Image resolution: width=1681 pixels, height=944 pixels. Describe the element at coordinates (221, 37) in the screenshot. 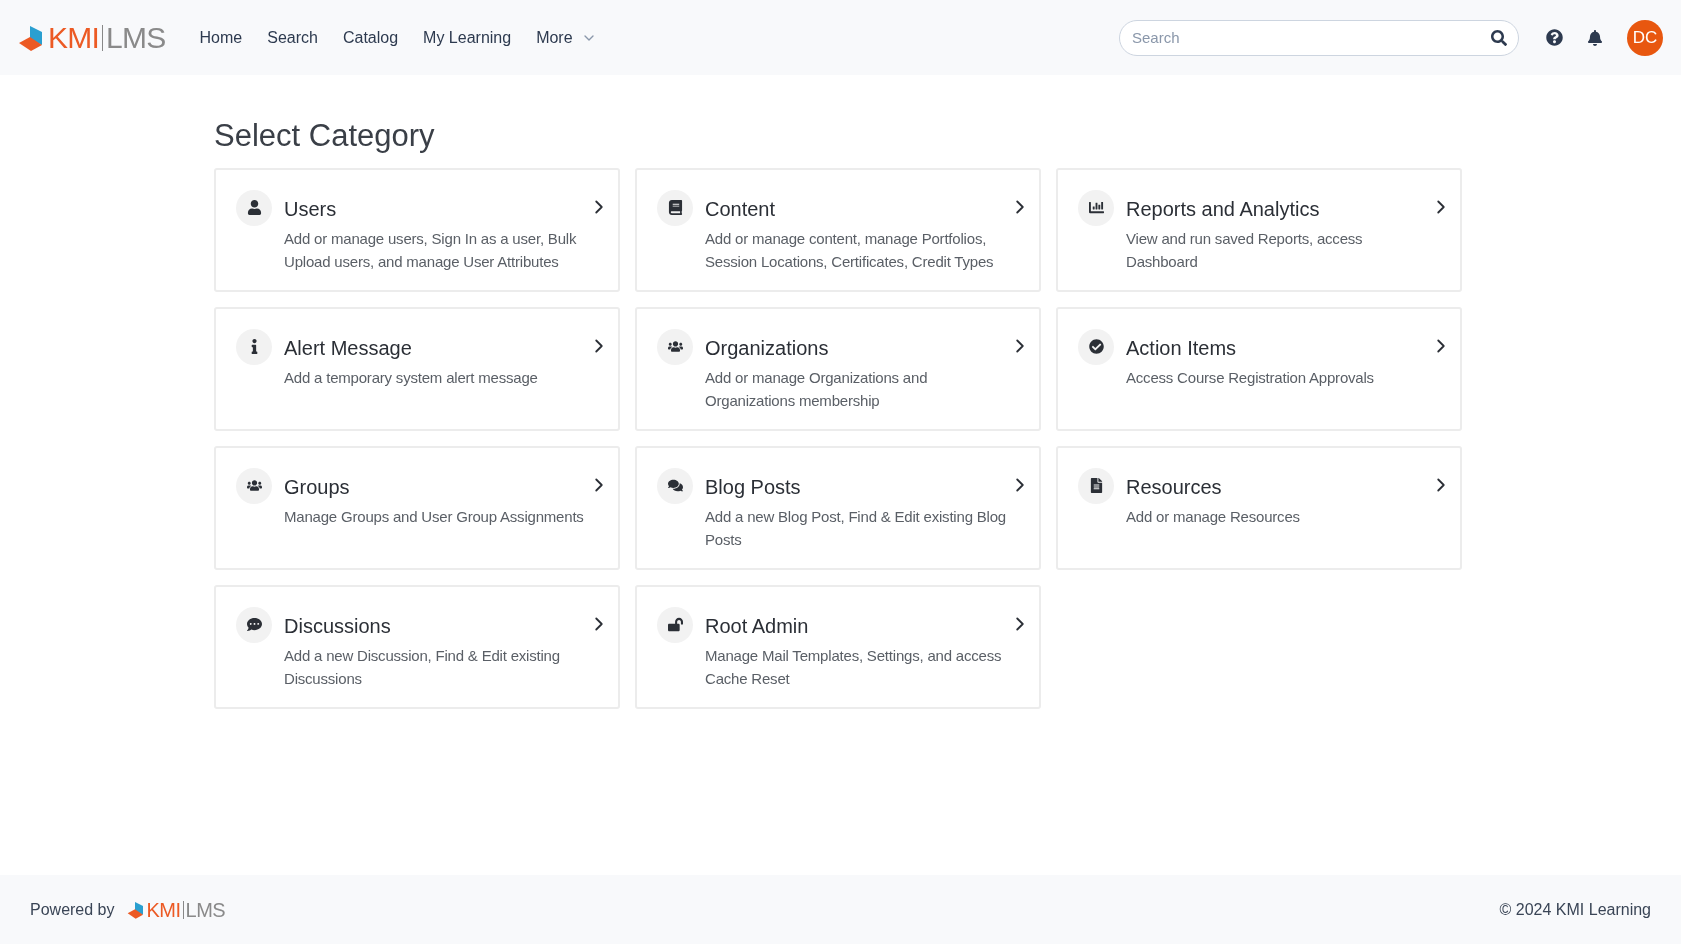

I see `nav-link: Home` at that location.